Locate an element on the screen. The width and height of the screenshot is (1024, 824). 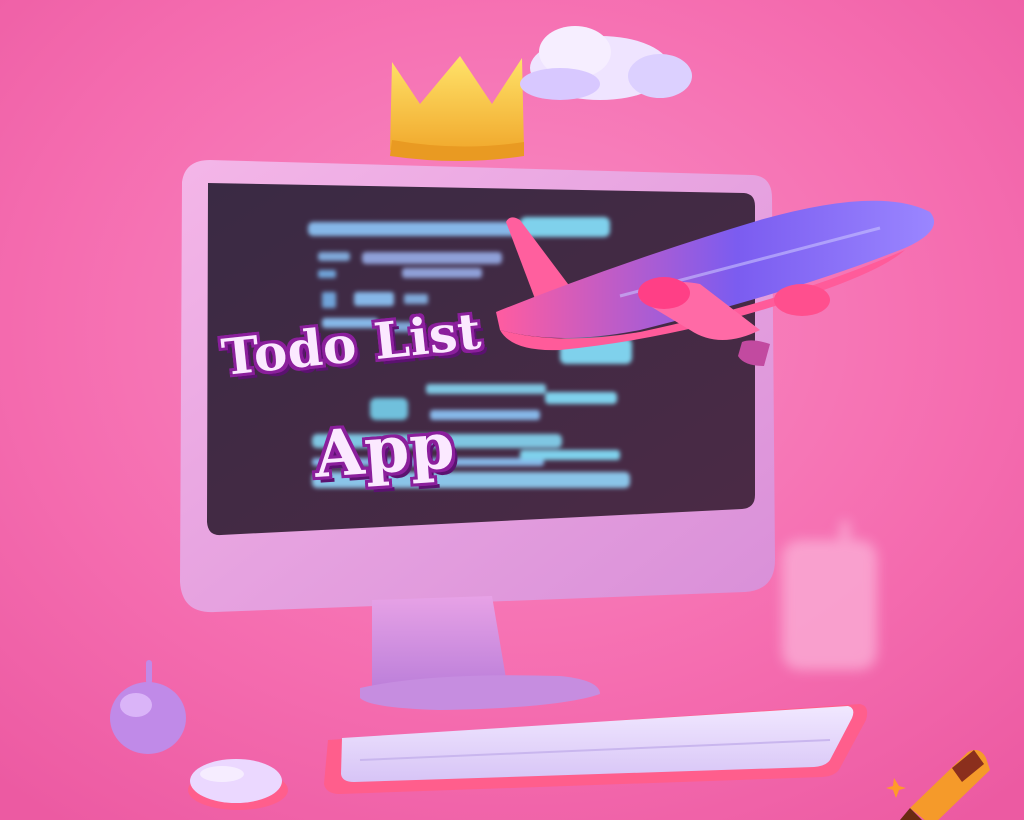
app-title: Todo List App is located at coordinates (392, 409).